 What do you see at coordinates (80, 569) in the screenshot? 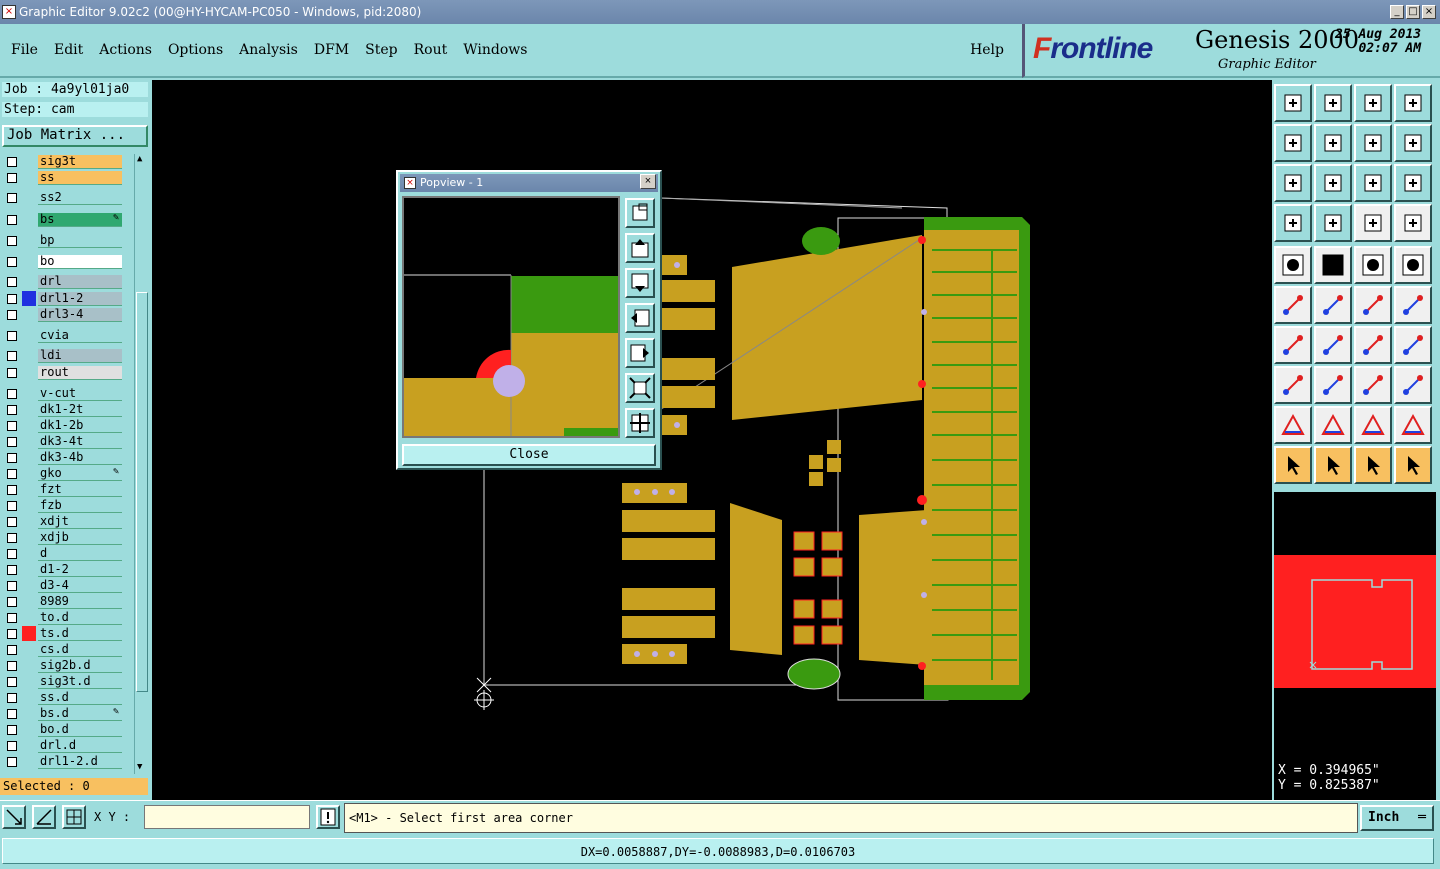
I see `layer-name: d1-2` at bounding box center [80, 569].